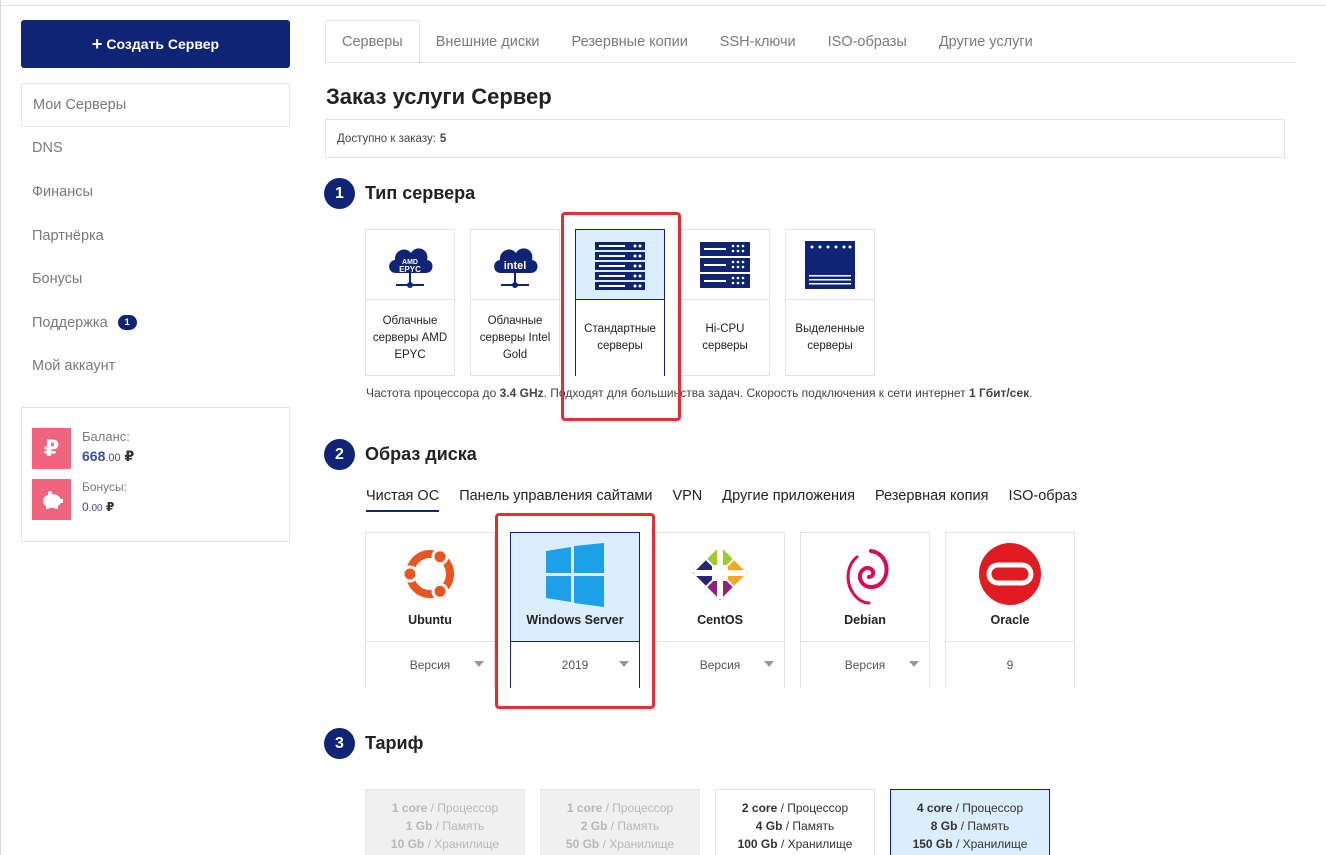  I want to click on server-type-standard: Стандартные серверы, so click(620, 302).